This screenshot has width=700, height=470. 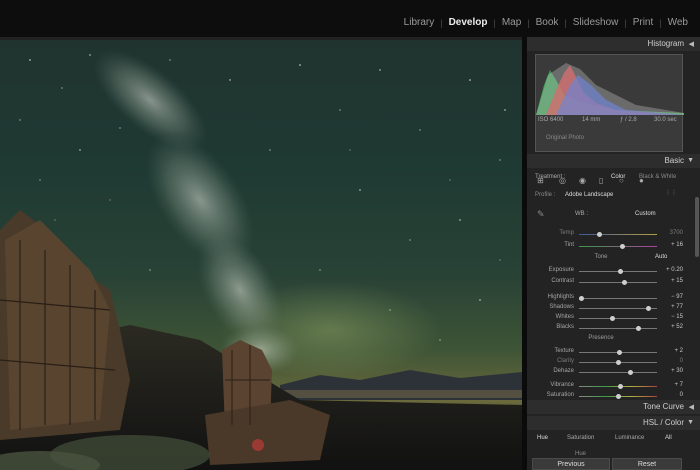 What do you see at coordinates (629, 438) in the screenshot?
I see `hsl-tab-luminance: Luminance` at bounding box center [629, 438].